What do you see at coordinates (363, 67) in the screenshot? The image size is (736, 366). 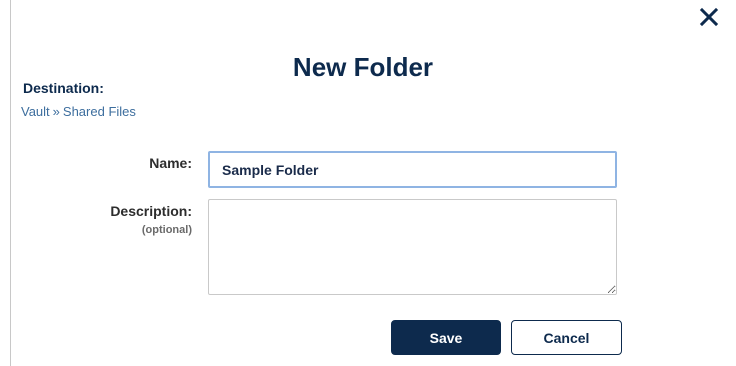 I see `dialog-title: New Folder` at bounding box center [363, 67].